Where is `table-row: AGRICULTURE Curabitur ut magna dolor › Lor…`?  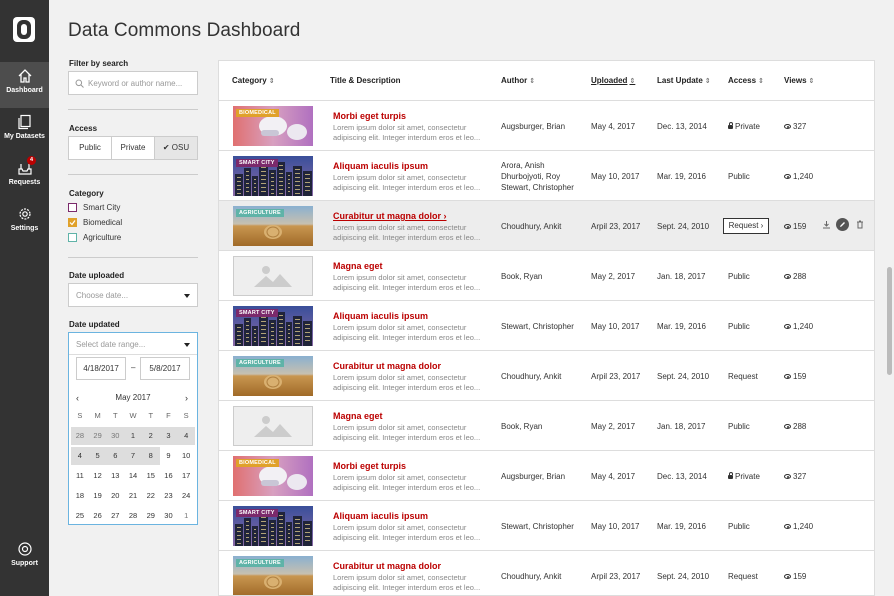 table-row: AGRICULTURE Curabitur ut magna dolor › Lor… is located at coordinates (546, 226).